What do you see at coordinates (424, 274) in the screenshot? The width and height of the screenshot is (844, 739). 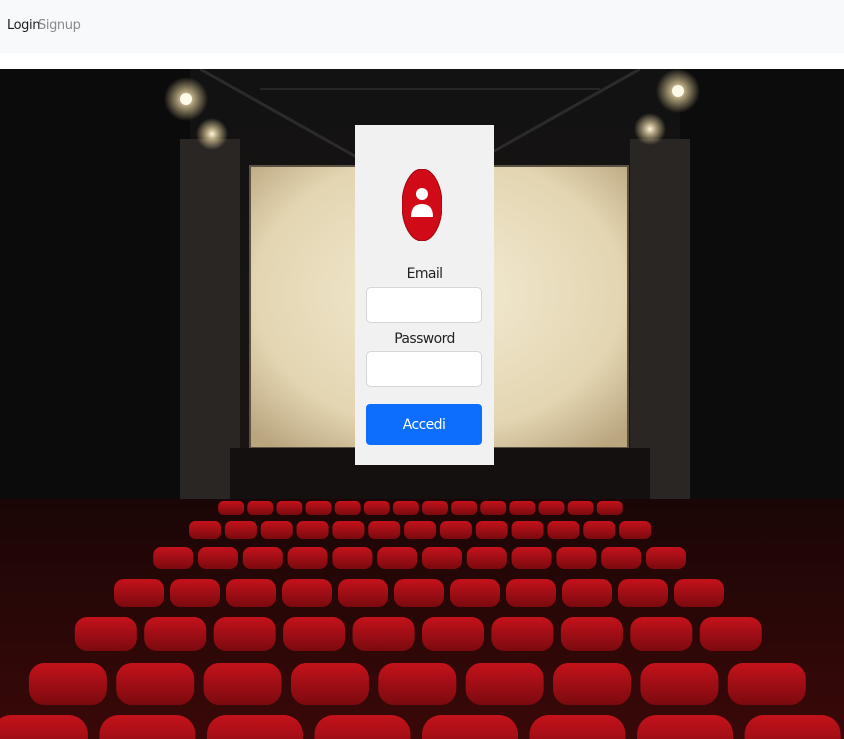 I see `email-label: Email` at bounding box center [424, 274].